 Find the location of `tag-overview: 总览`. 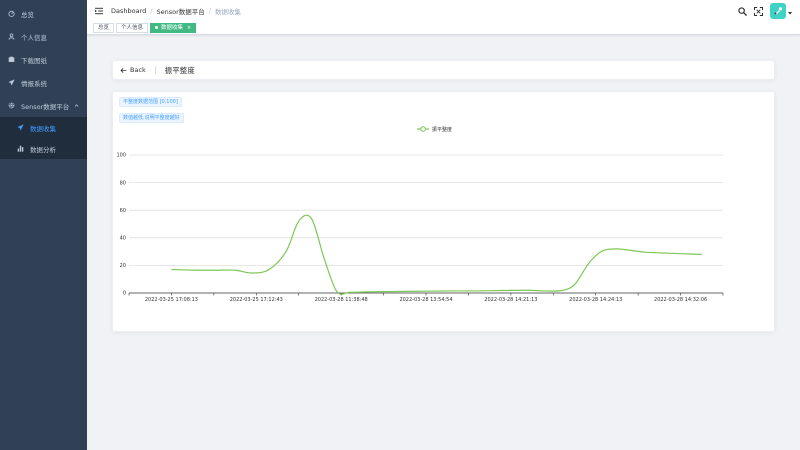

tag-overview: 总览 is located at coordinates (104, 27).